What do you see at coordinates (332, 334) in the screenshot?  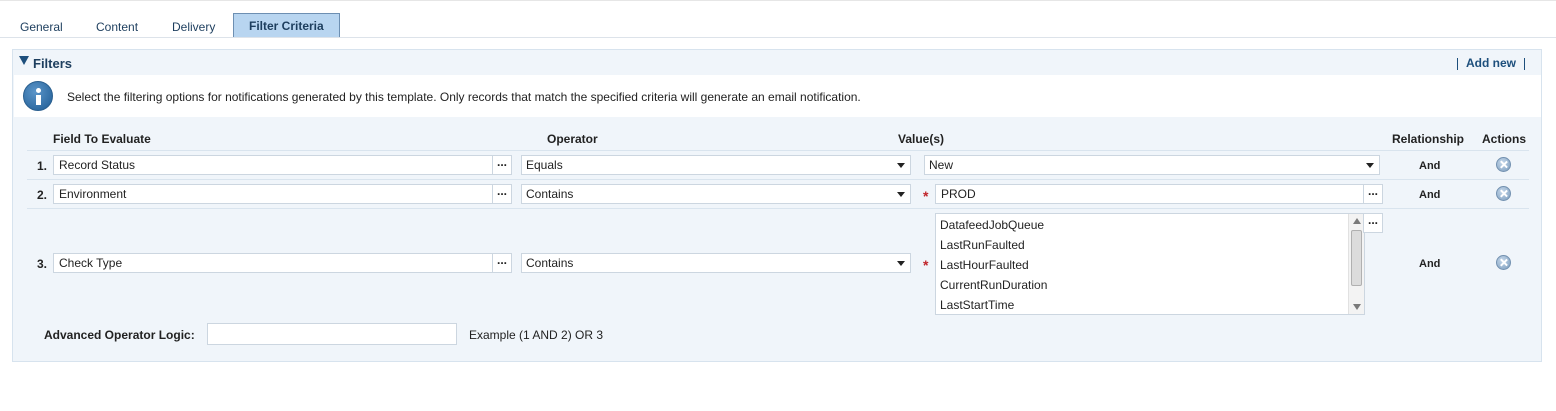 I see `advanced-logic-input` at bounding box center [332, 334].